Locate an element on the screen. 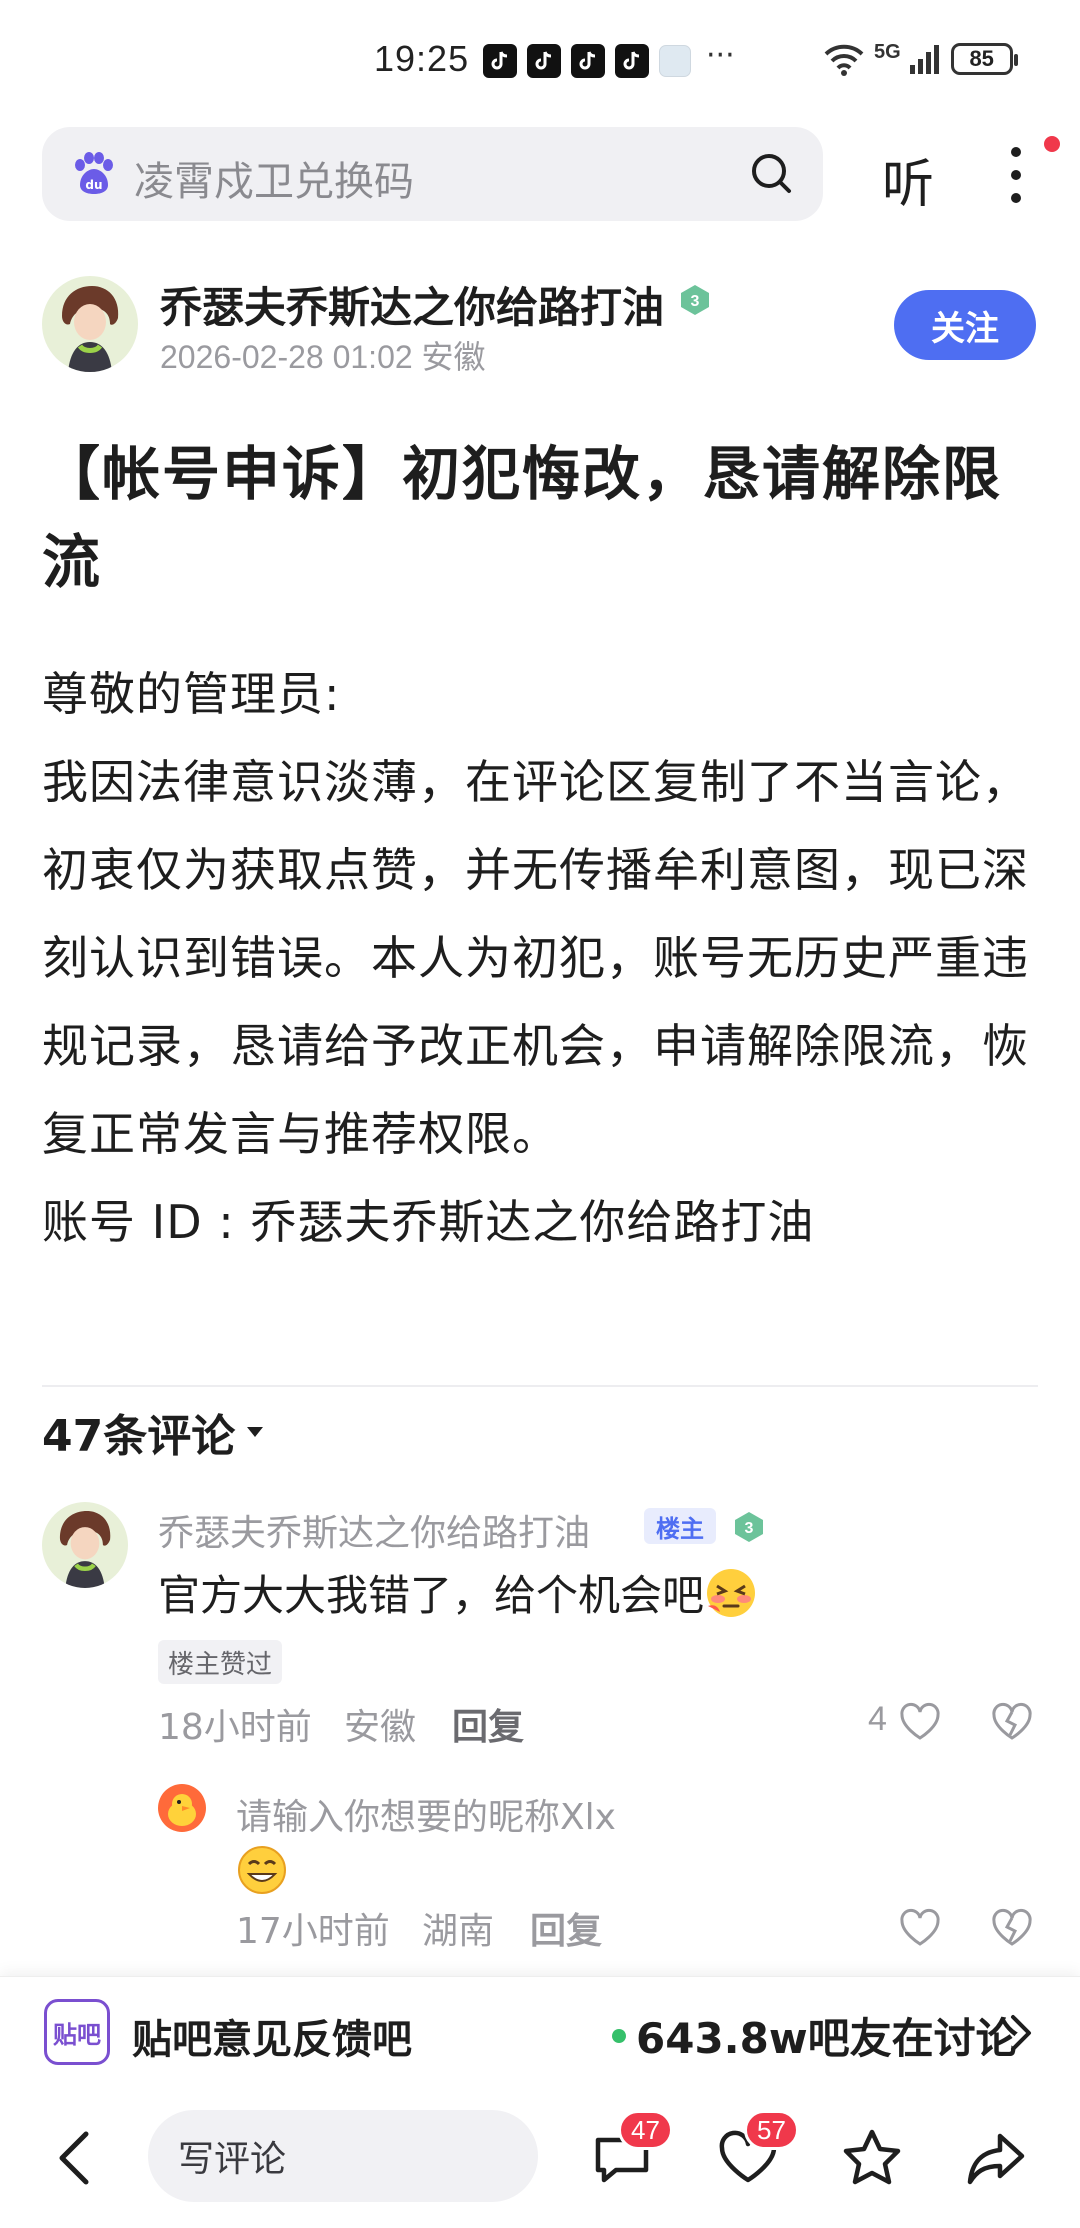 This screenshot has width=1080, height=2228. battery-icon: 85 is located at coordinates (984, 59).